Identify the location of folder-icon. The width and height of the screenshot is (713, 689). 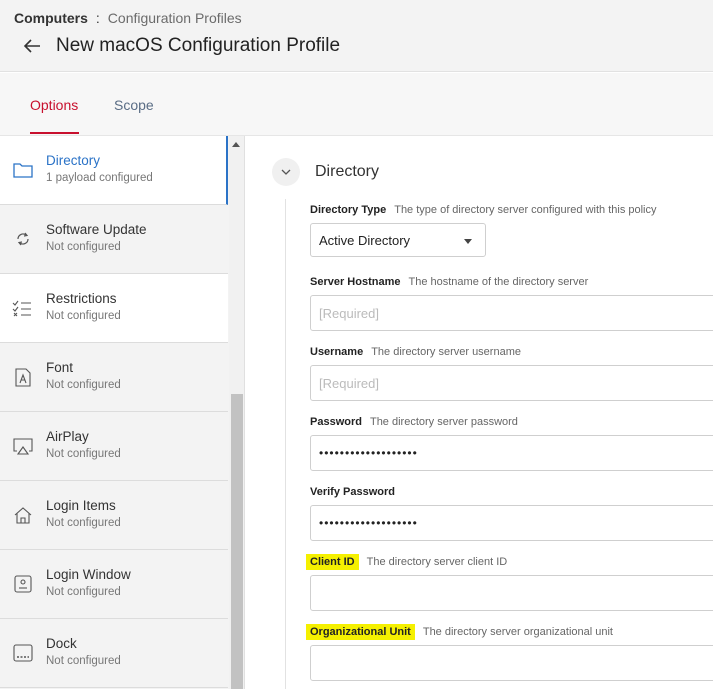
(23, 170).